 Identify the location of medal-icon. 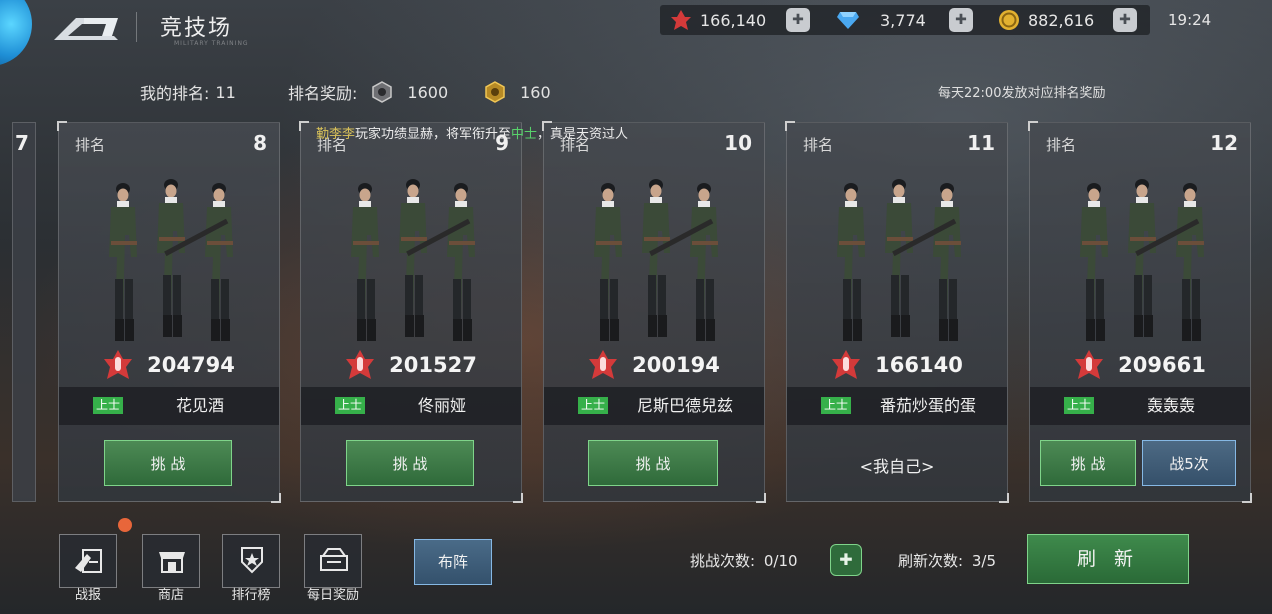
(681, 20).